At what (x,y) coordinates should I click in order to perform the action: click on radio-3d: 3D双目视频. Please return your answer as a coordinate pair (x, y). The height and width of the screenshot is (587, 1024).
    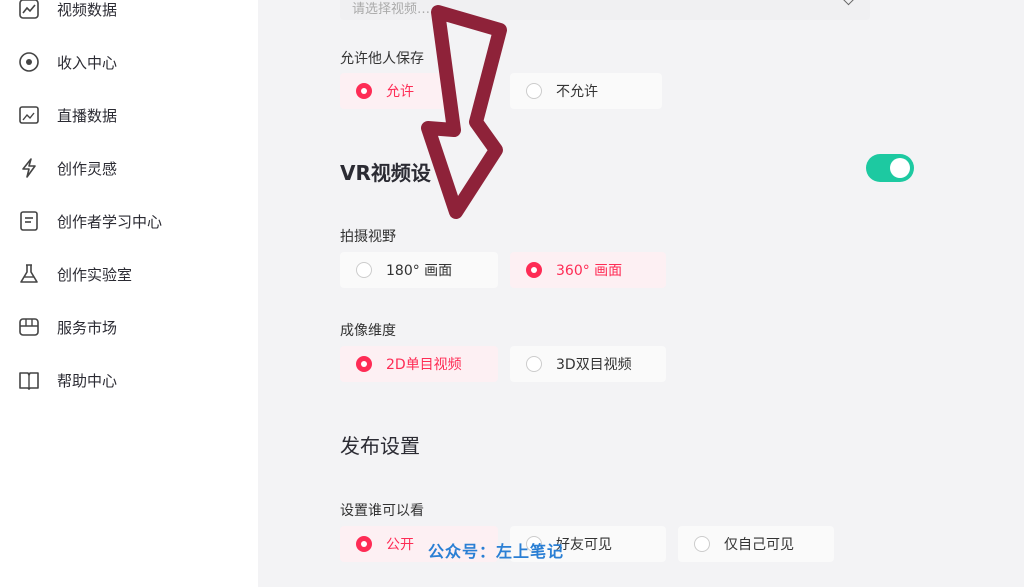
    Looking at the image, I should click on (588, 364).